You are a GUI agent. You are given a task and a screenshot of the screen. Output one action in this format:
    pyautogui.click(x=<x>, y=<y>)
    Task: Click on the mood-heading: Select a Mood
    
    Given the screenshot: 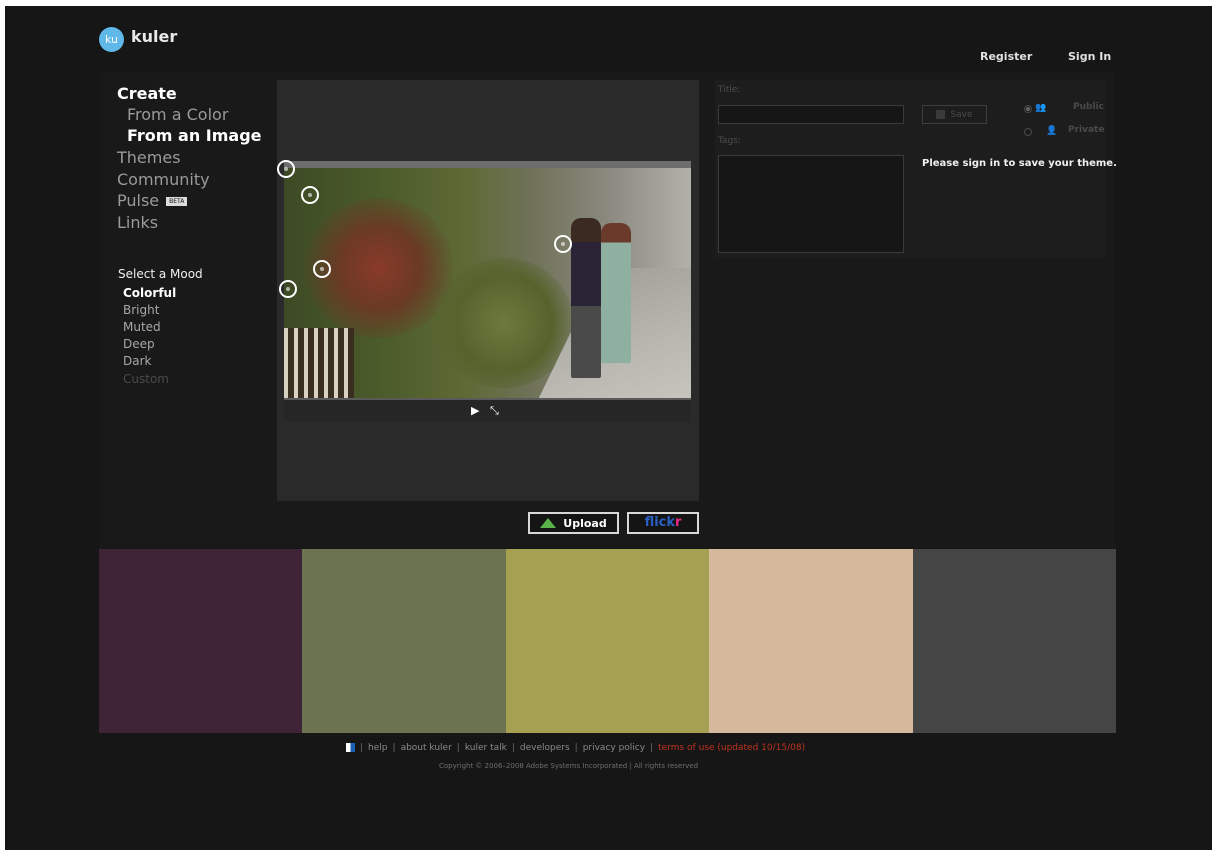 What is the action you would take?
    pyautogui.click(x=160, y=274)
    